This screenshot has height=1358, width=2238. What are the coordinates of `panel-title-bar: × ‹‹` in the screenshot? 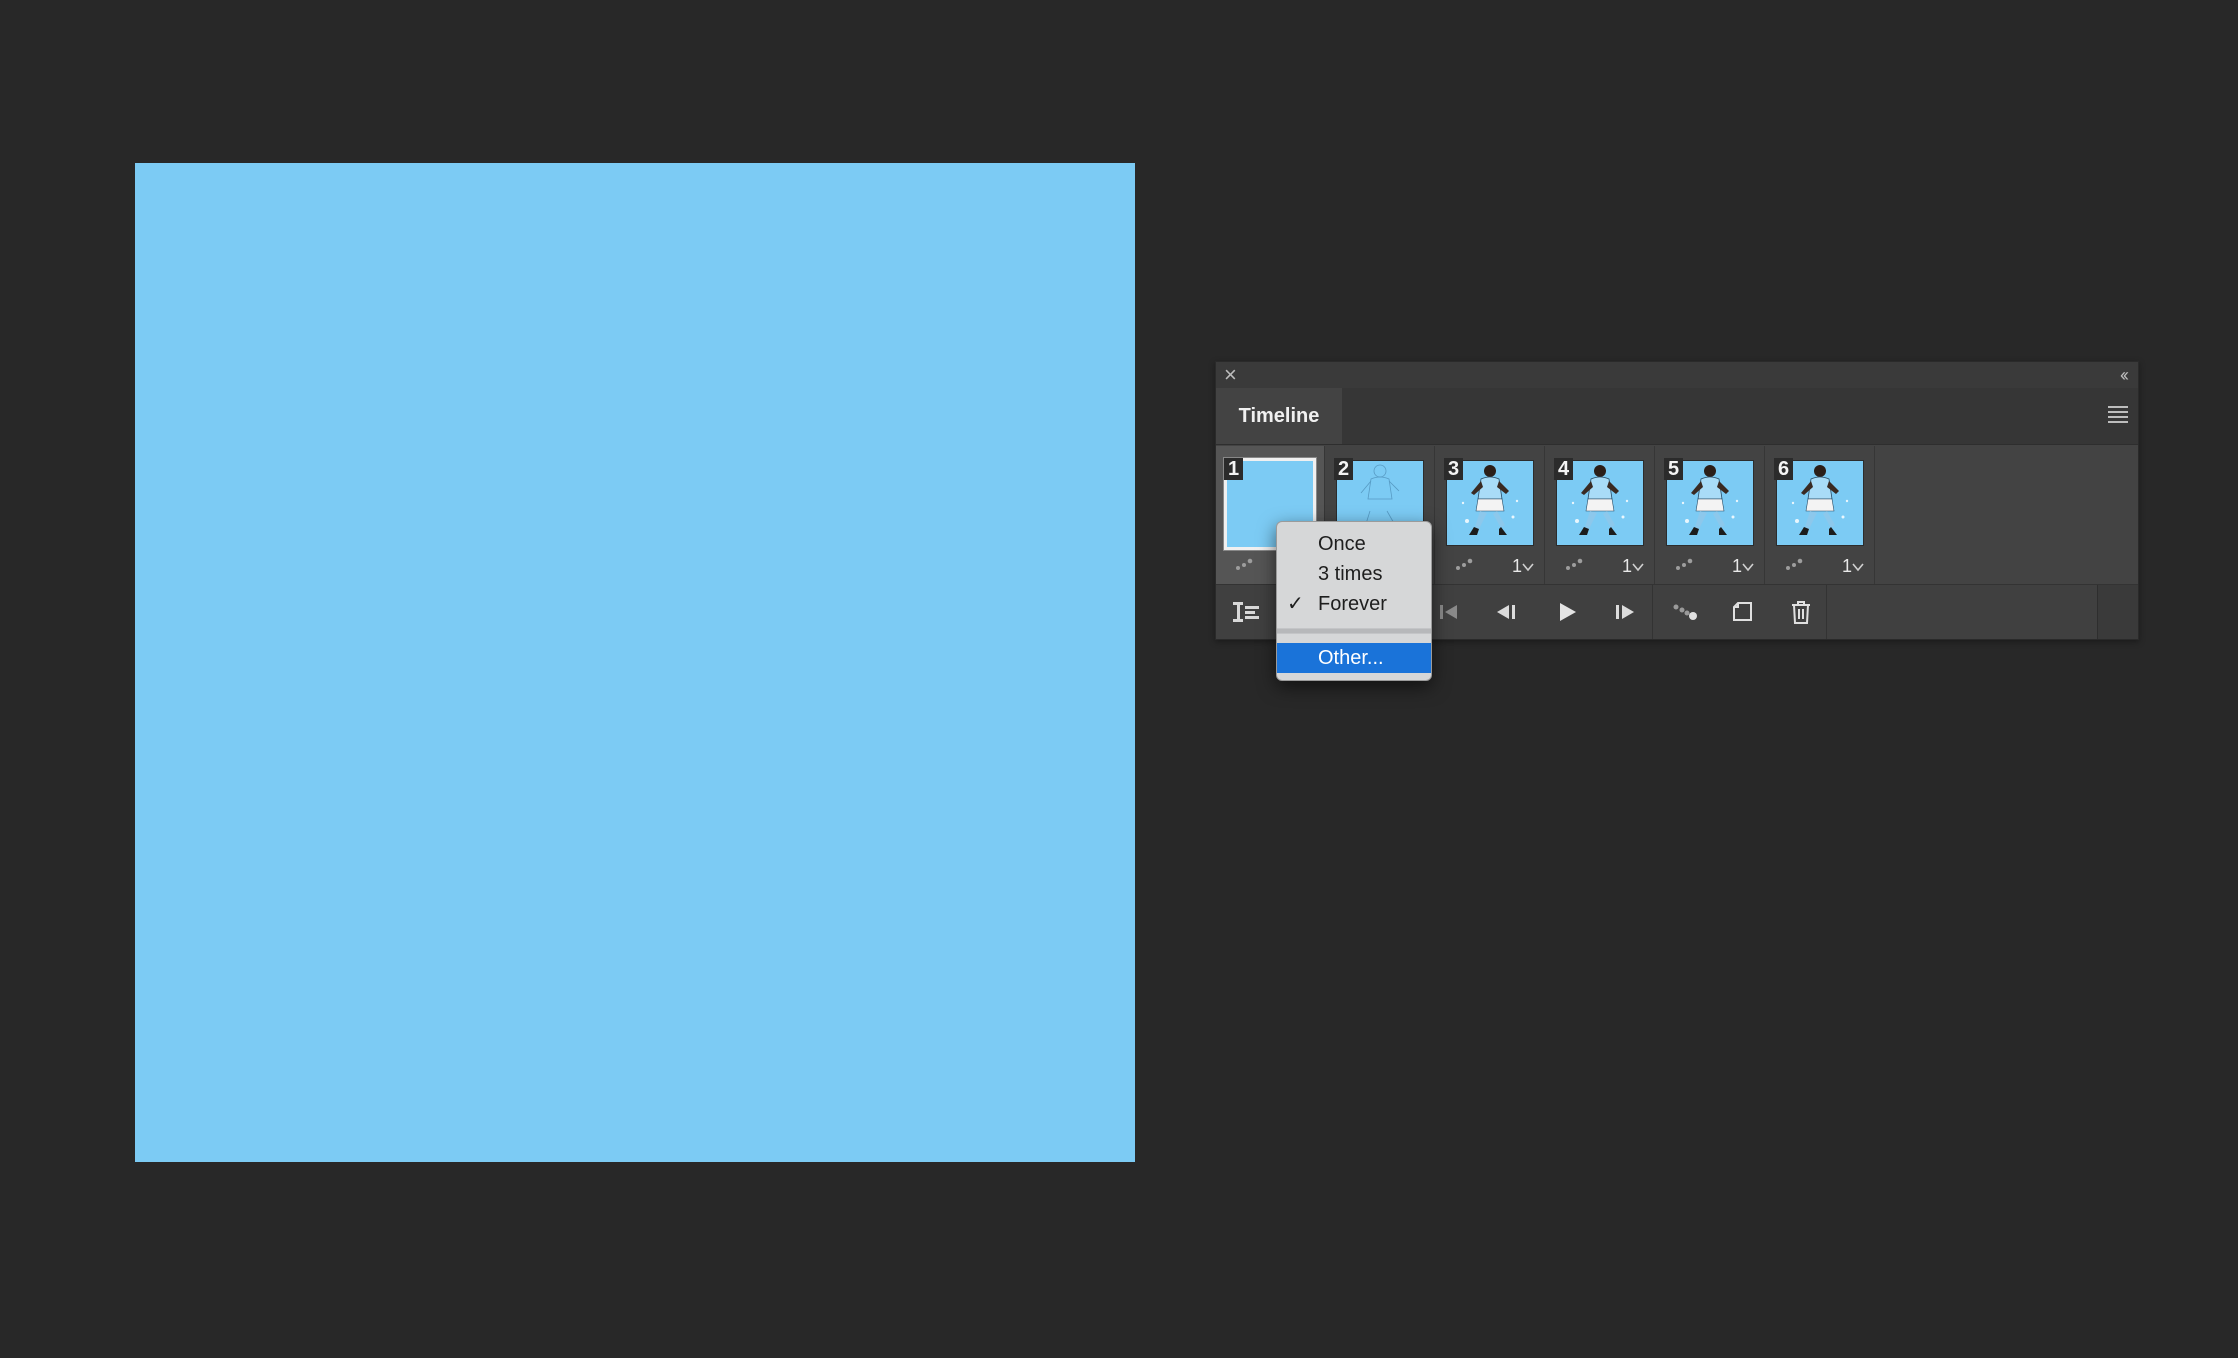 It's located at (1677, 375).